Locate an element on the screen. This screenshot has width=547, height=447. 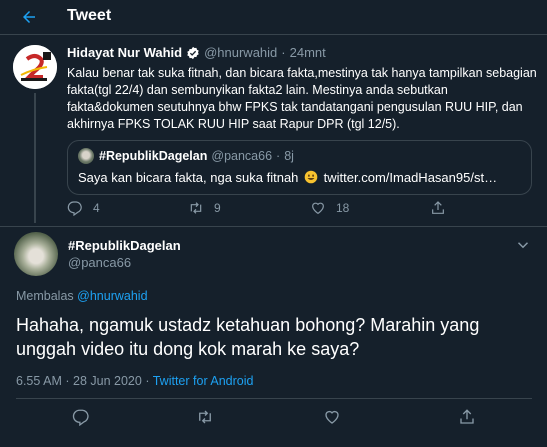
author-name: Hidayat Nur Wahid is located at coordinates (124, 52).